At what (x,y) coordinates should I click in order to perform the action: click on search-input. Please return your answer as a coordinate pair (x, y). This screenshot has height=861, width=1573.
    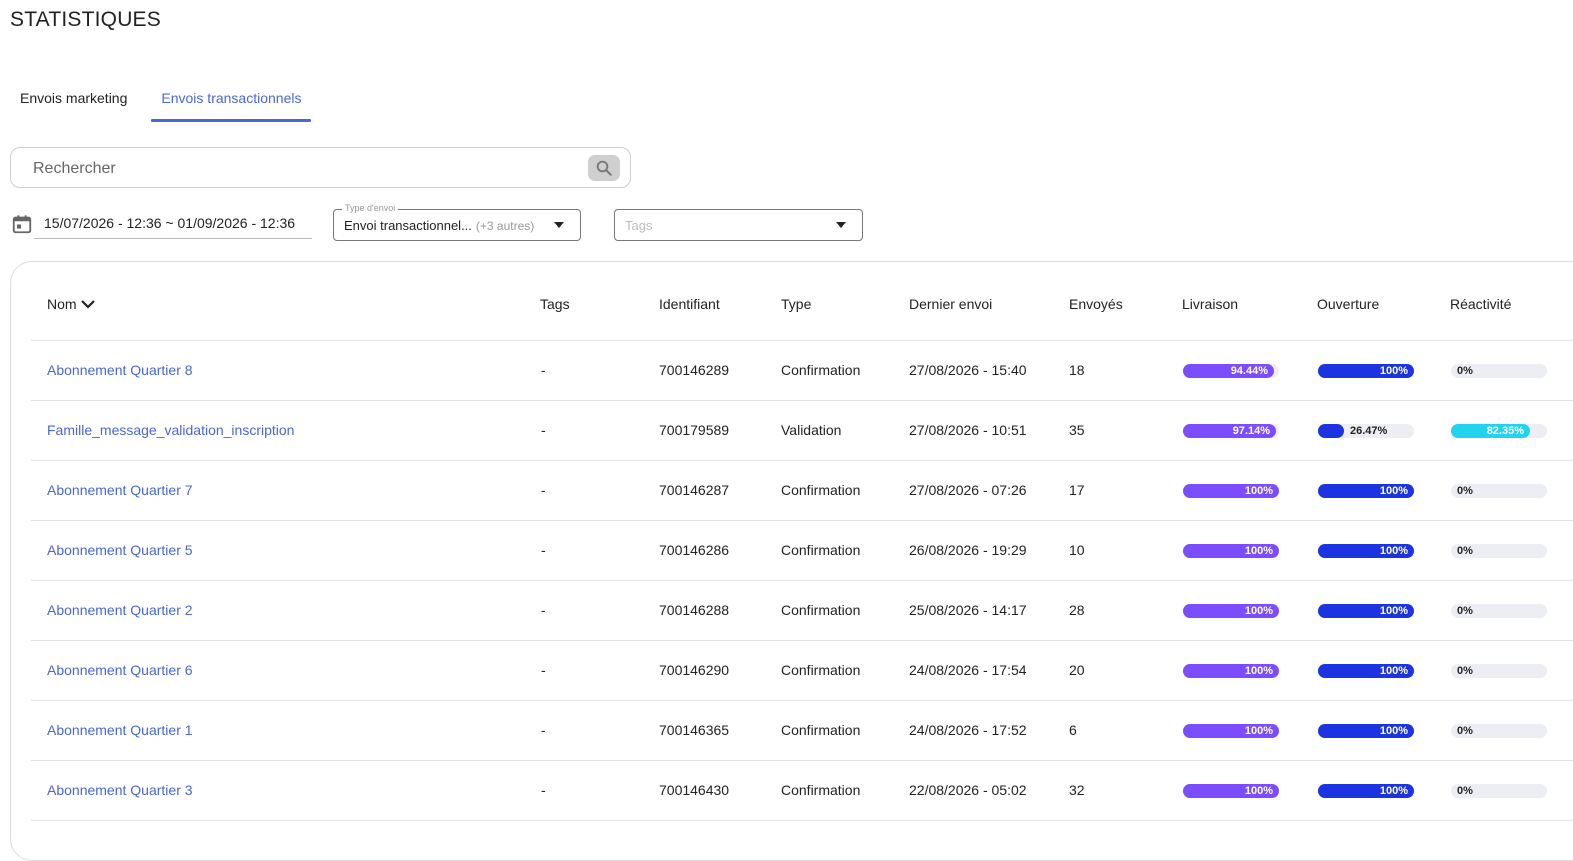
    Looking at the image, I should click on (303, 168).